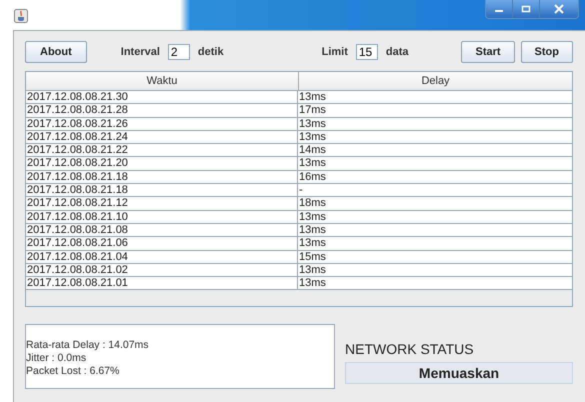  I want to click on table-cell: 2017.12.08.08.21.02, so click(162, 270).